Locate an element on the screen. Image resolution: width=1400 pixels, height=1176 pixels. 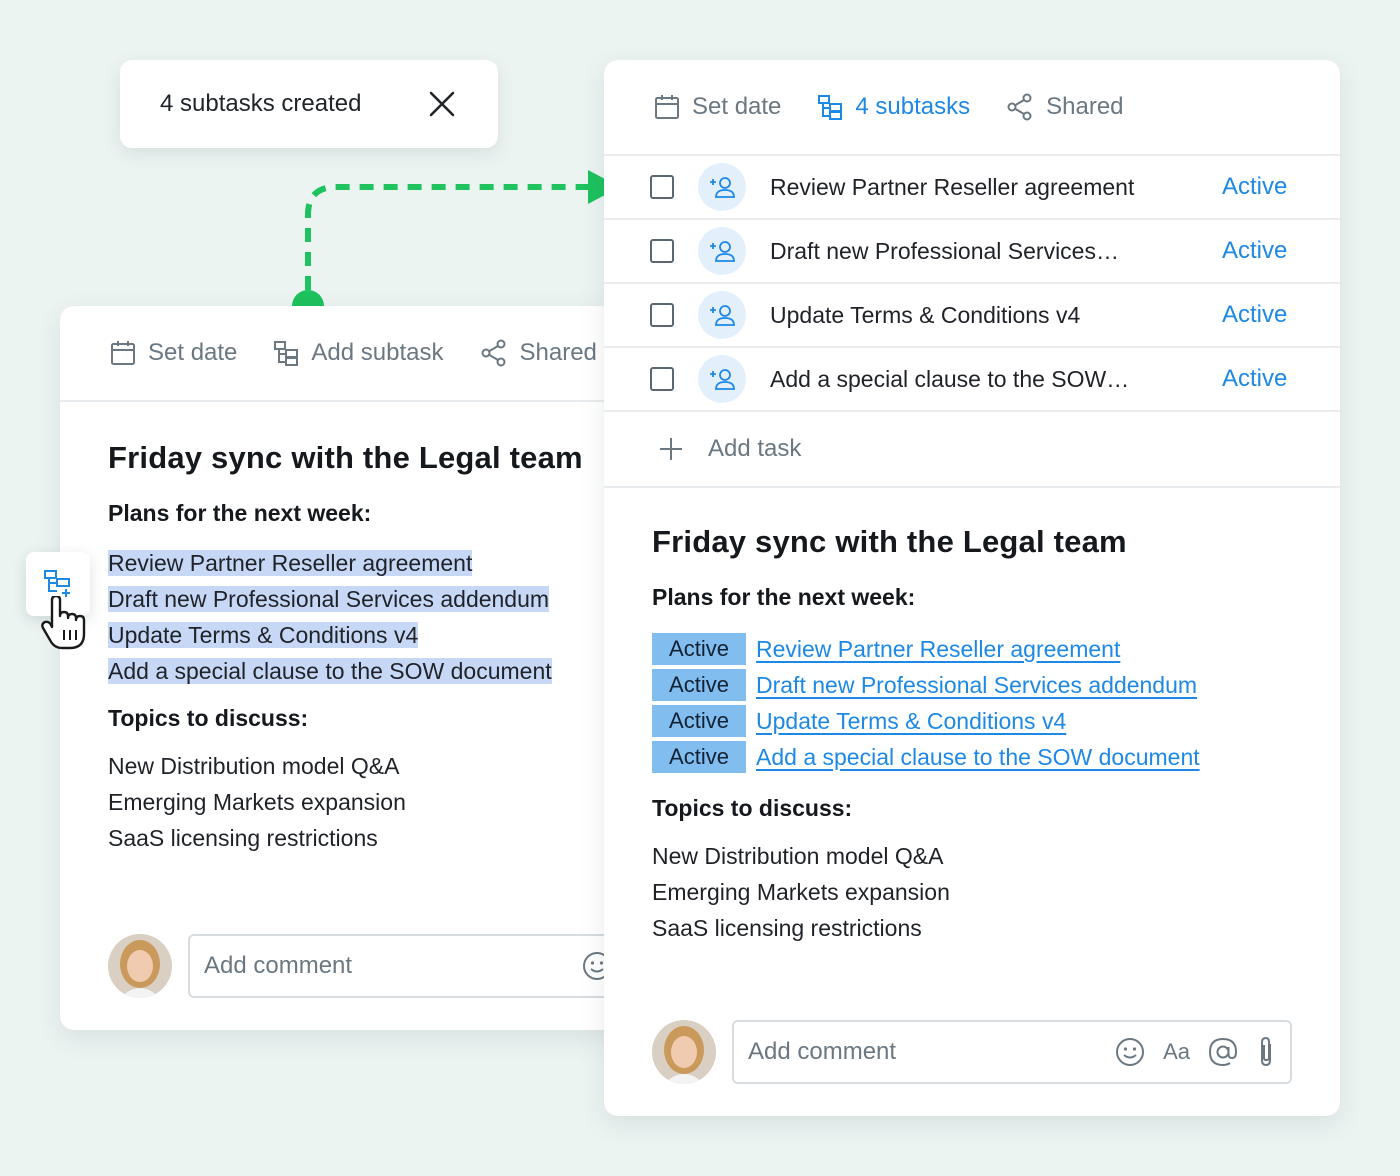
subtasks-label: 4 subtasks is located at coordinates (913, 106).